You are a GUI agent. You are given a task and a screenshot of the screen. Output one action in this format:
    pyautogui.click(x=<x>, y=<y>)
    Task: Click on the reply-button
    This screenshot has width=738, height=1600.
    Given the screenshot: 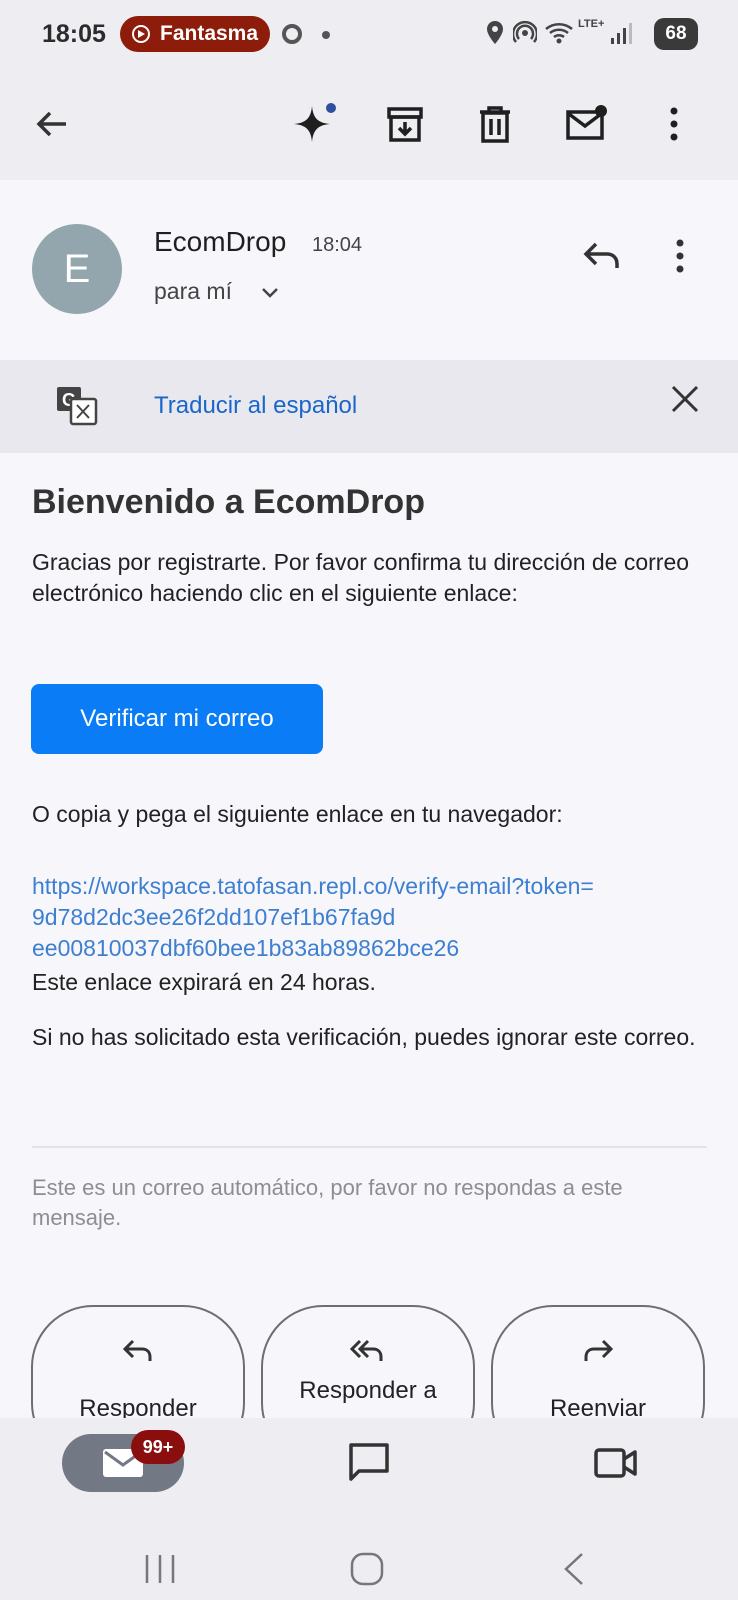 What is the action you would take?
    pyautogui.click(x=605, y=261)
    